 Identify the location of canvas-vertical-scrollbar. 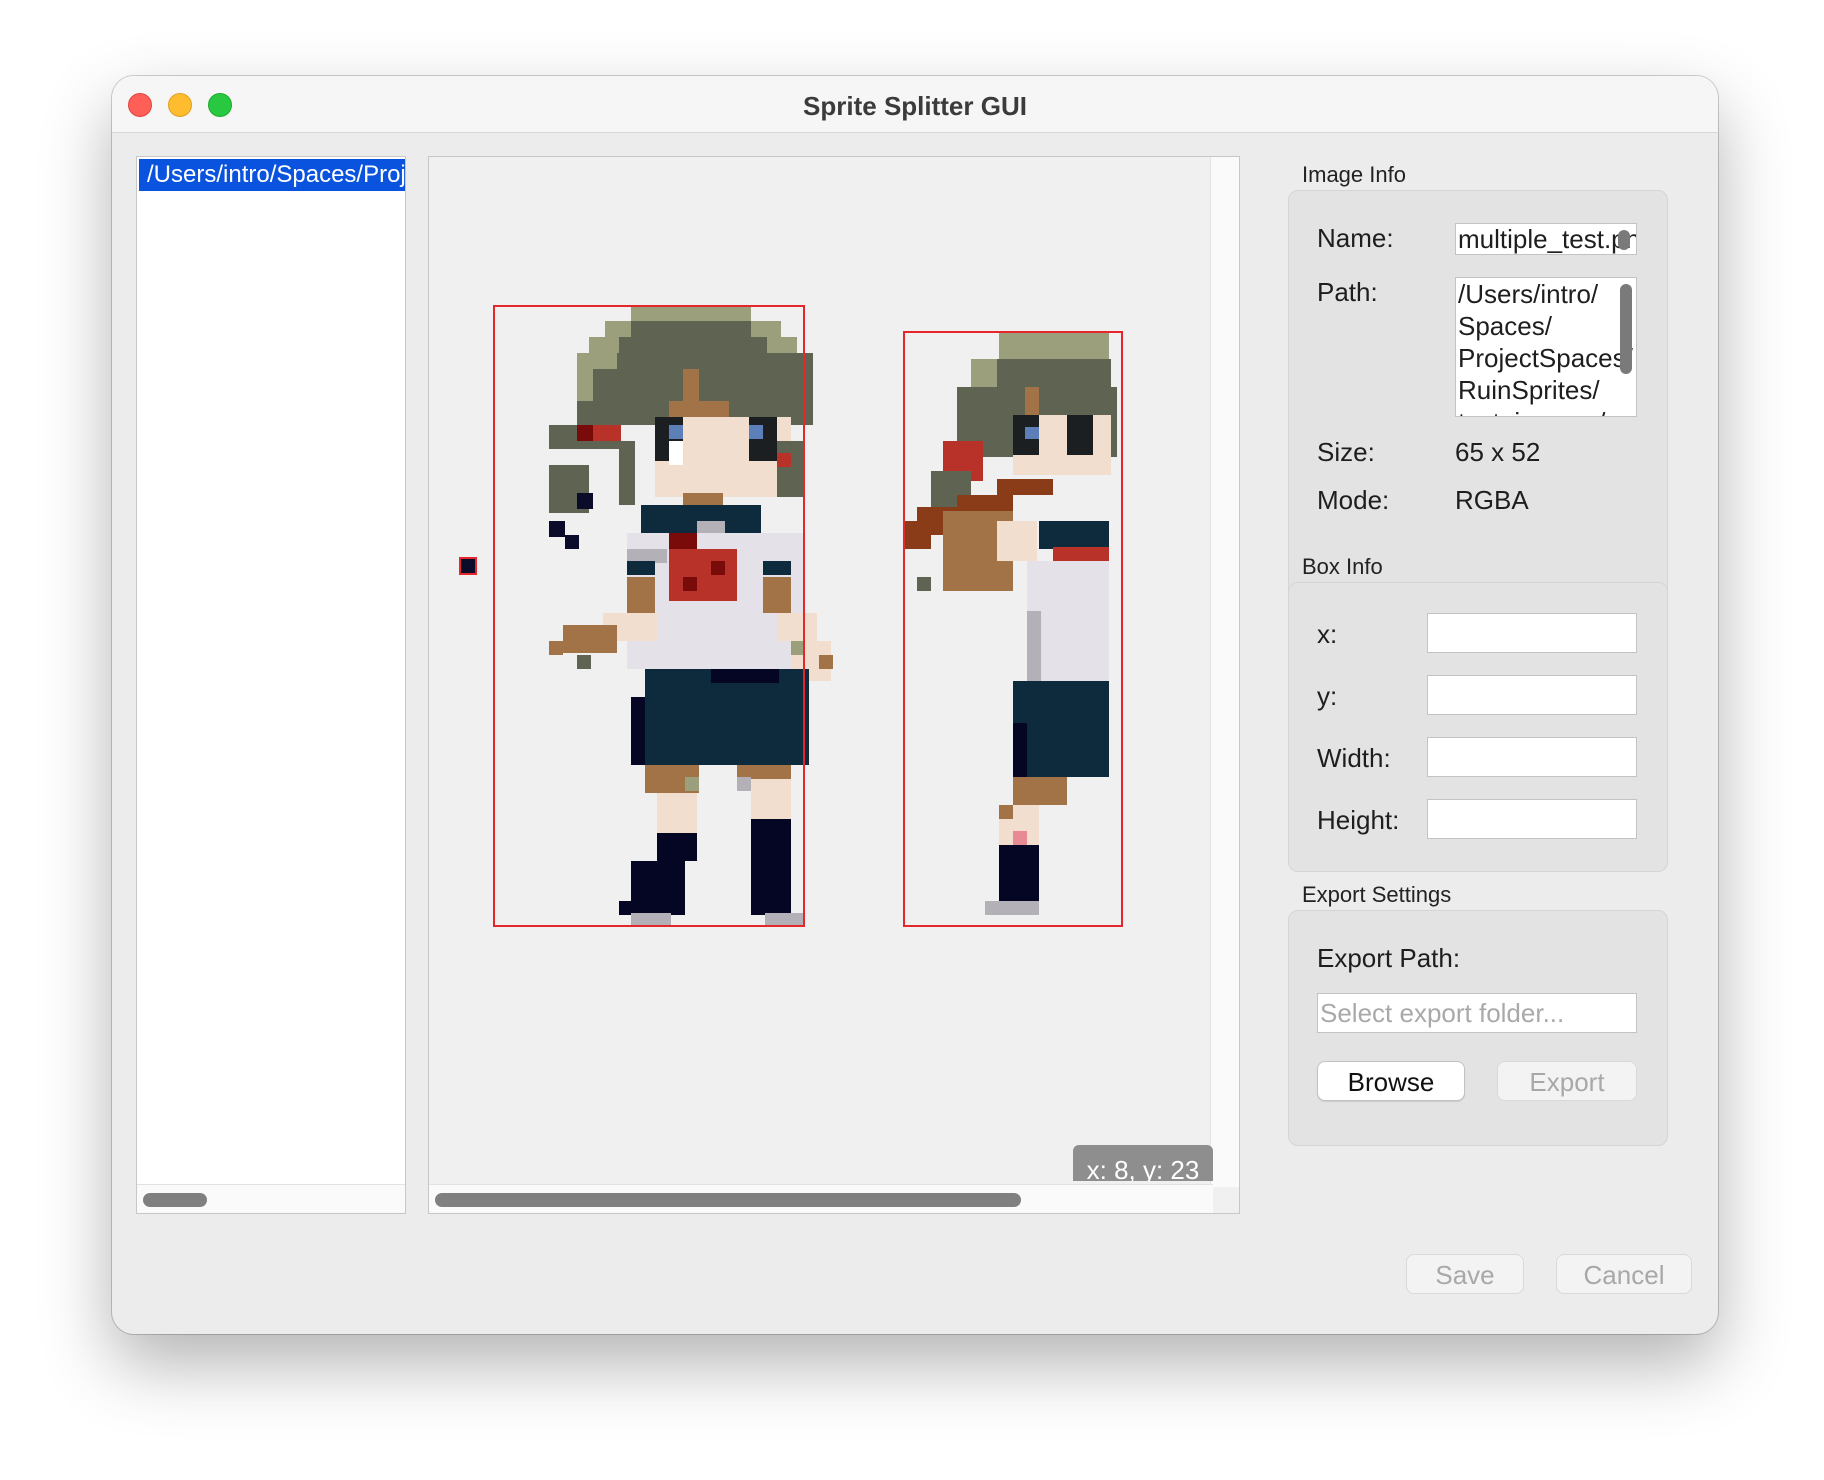
(1224, 672).